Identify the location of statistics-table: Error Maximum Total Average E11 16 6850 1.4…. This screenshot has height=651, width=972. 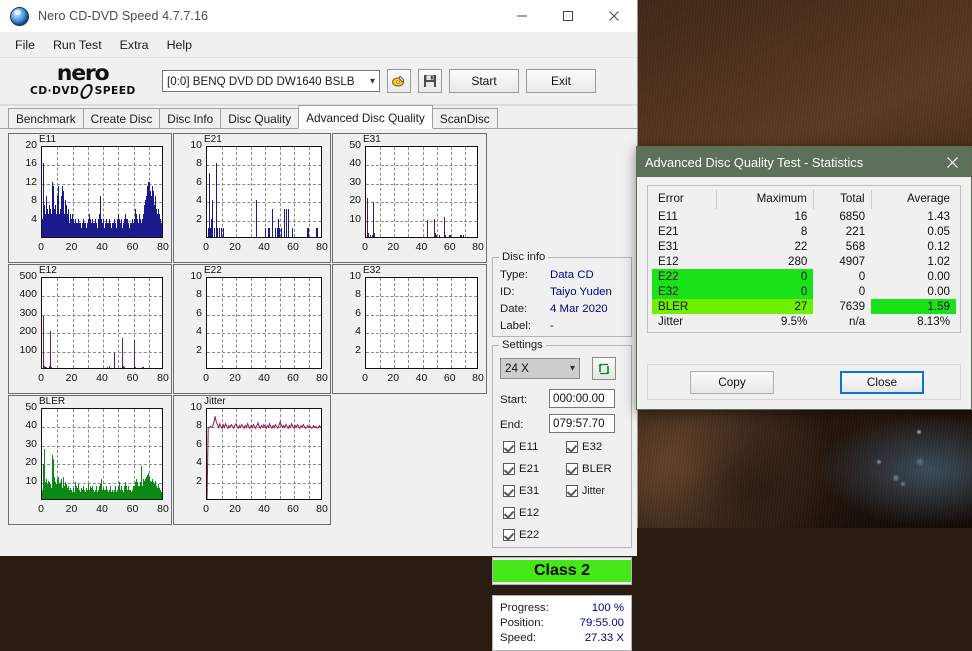
(804, 259).